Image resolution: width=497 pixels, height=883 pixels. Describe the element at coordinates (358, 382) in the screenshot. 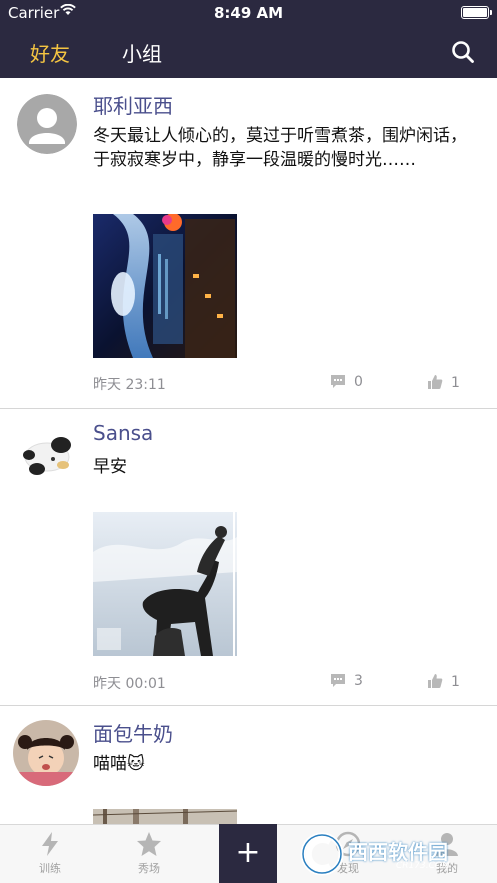

I see `comment-count: 0` at that location.